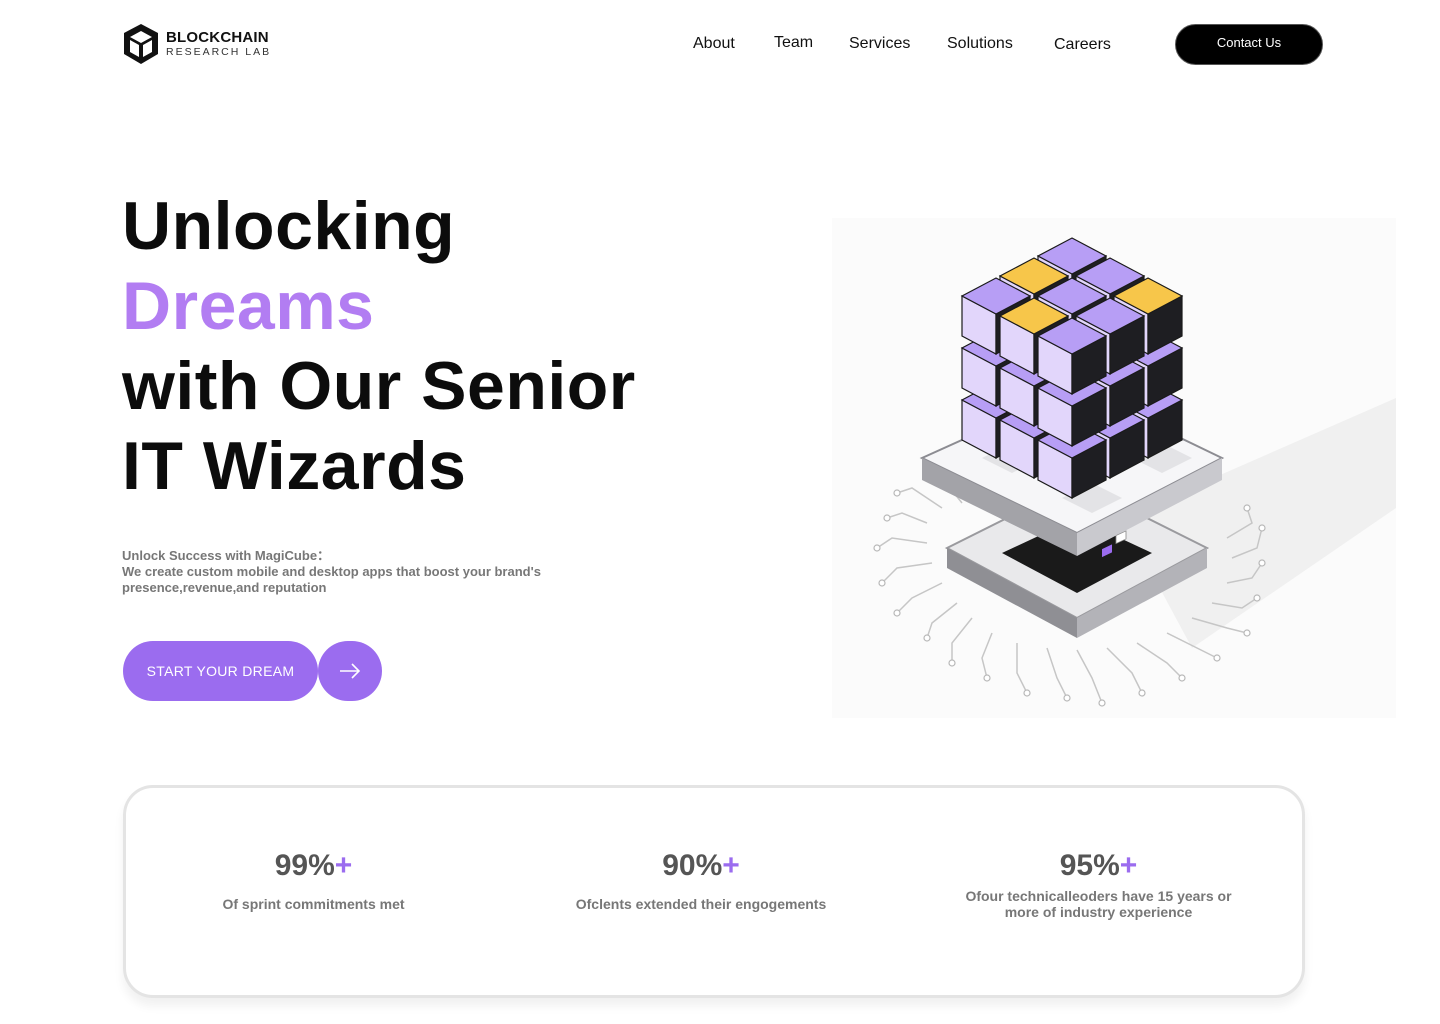 This screenshot has height=1024, width=1440. What do you see at coordinates (701, 904) in the screenshot?
I see `stat-label: Ofclents extended their engogements` at bounding box center [701, 904].